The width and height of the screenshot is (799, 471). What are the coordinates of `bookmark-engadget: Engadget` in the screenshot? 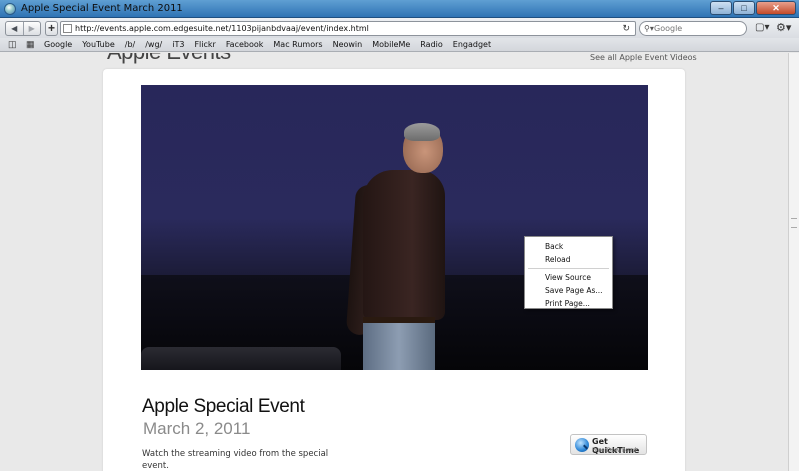 It's located at (472, 44).